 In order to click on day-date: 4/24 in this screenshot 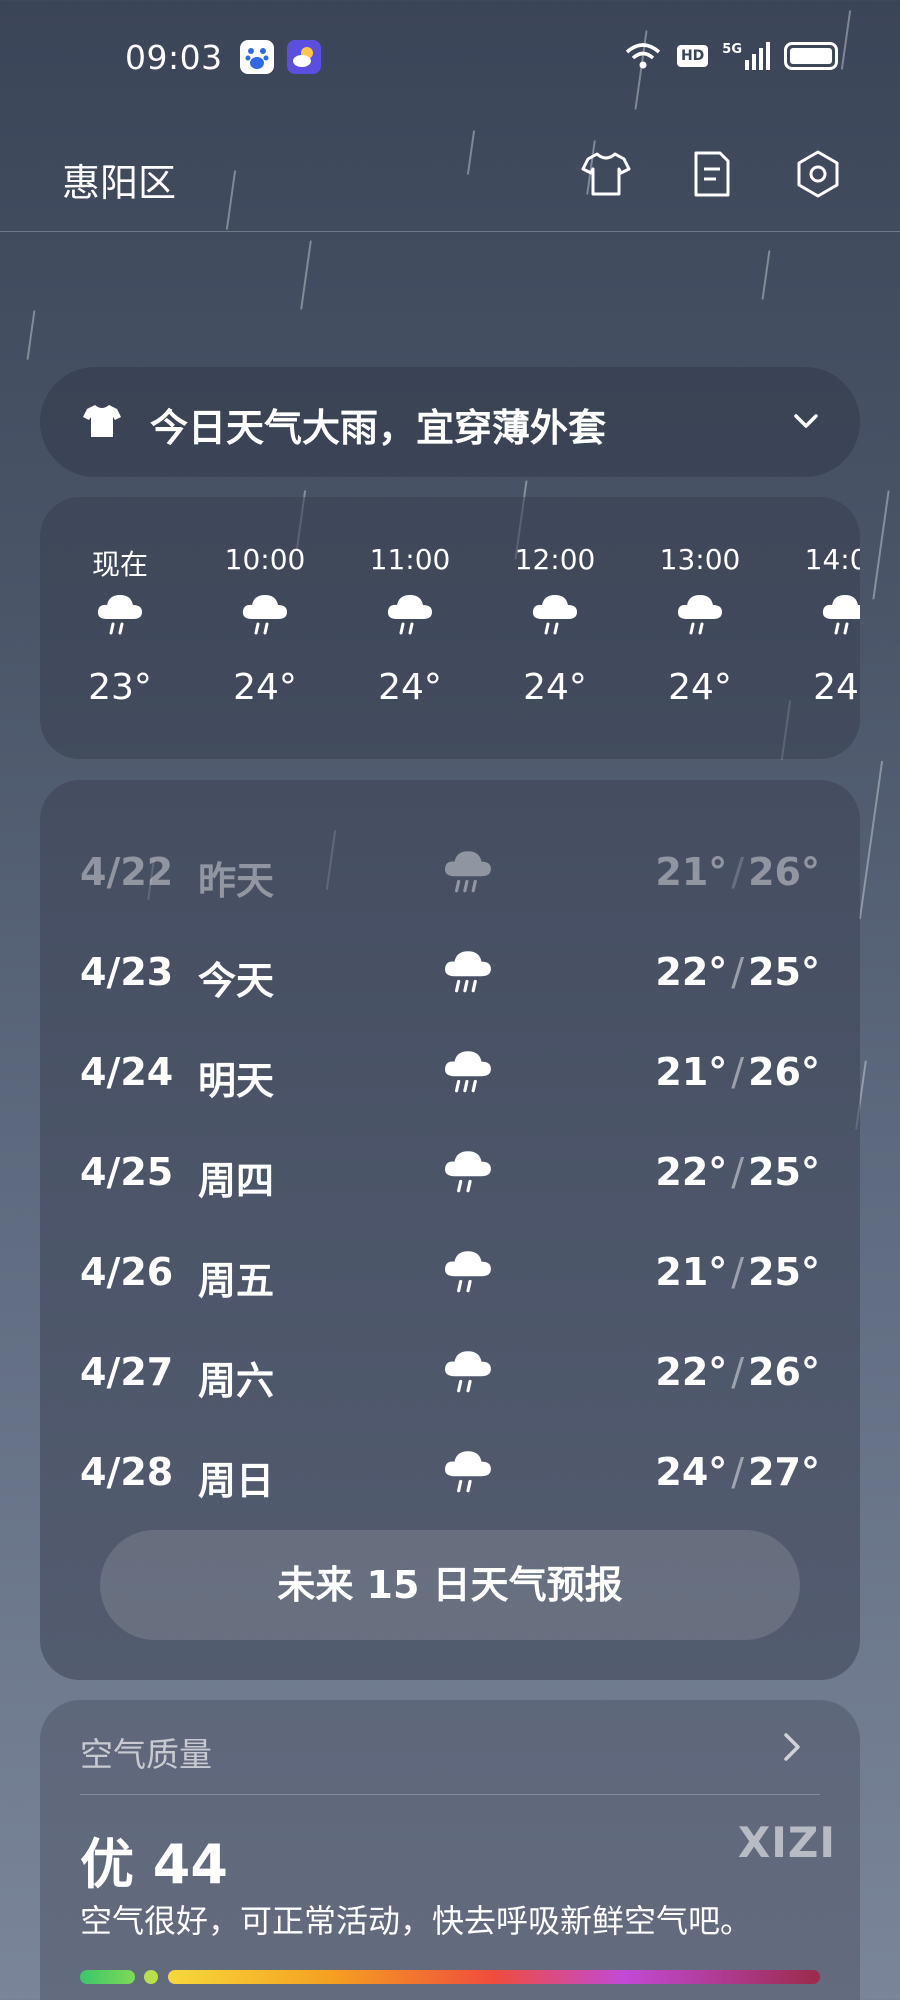, I will do `click(127, 1072)`.